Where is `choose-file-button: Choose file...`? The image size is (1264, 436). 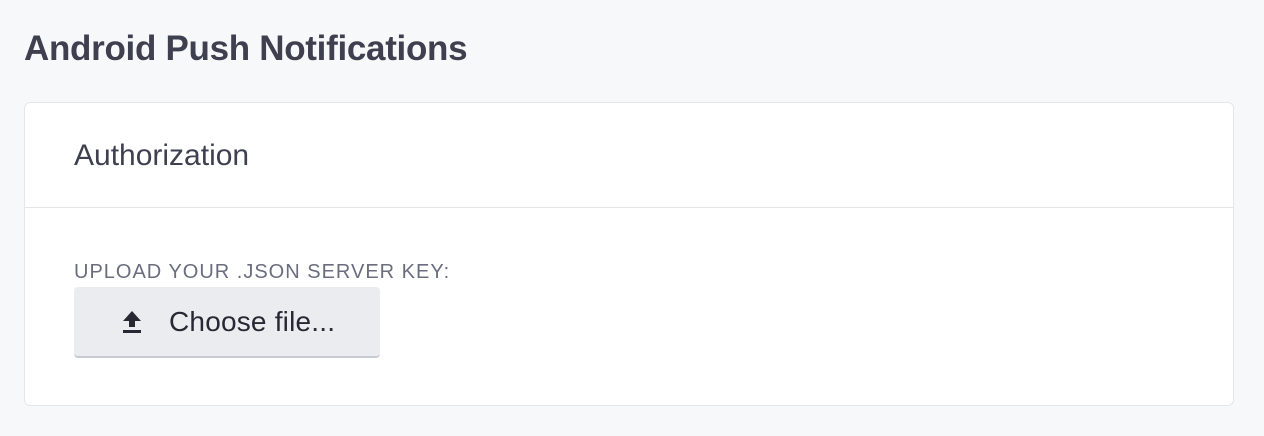
choose-file-button: Choose file... is located at coordinates (227, 322).